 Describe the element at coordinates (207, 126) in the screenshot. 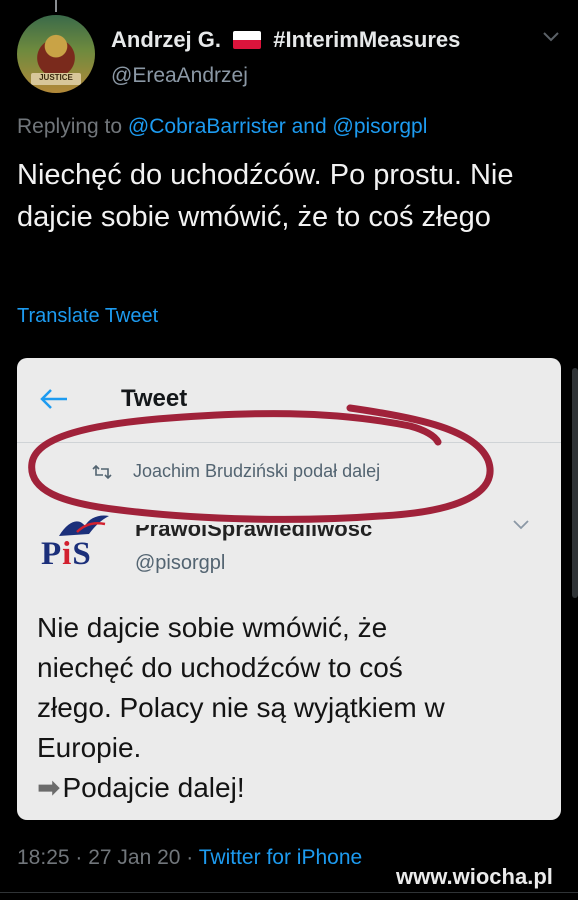

I see `reply-mention-1: @CobraBarrister` at that location.